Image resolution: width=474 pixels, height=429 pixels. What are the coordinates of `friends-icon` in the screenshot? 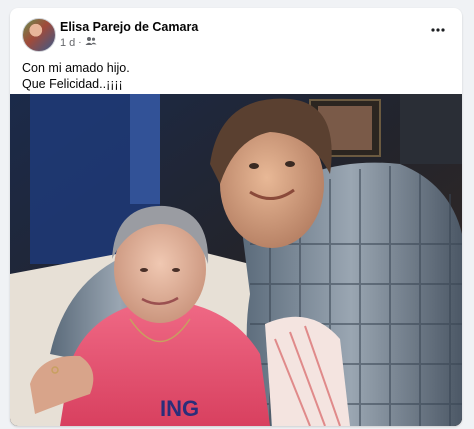 It's located at (91, 42).